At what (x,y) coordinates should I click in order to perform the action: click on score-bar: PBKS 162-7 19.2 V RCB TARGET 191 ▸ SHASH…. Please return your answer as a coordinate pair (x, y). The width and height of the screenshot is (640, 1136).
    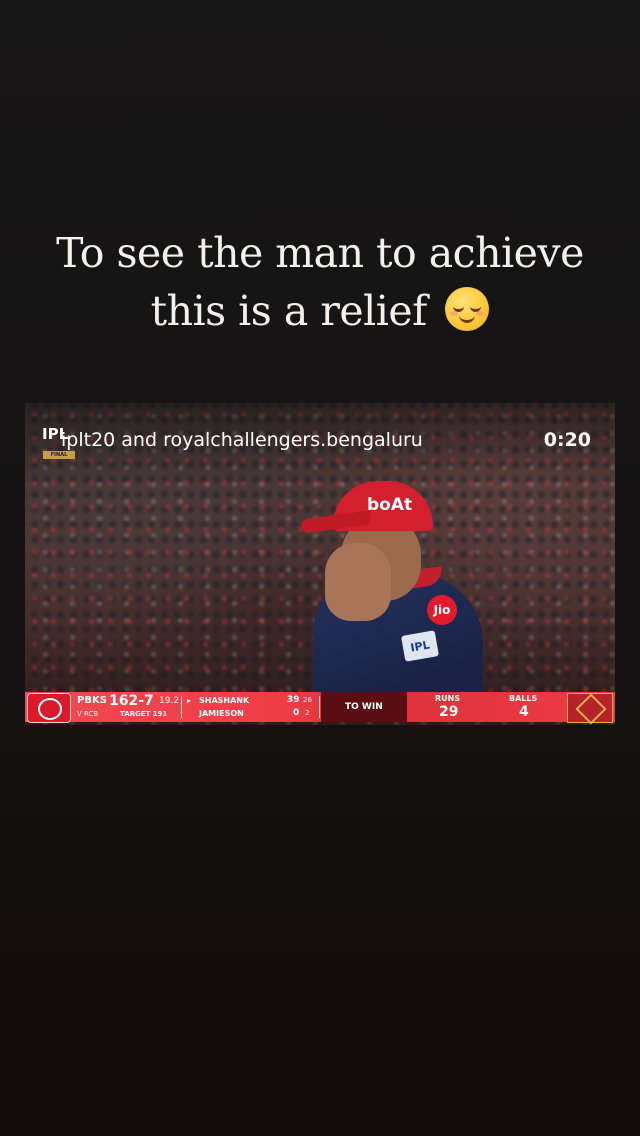
    Looking at the image, I should click on (320, 707).